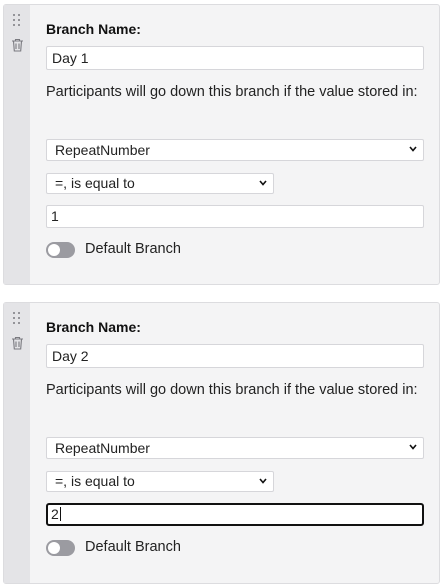 The image size is (446, 588). I want to click on comparison-value-input: 1, so click(235, 216).